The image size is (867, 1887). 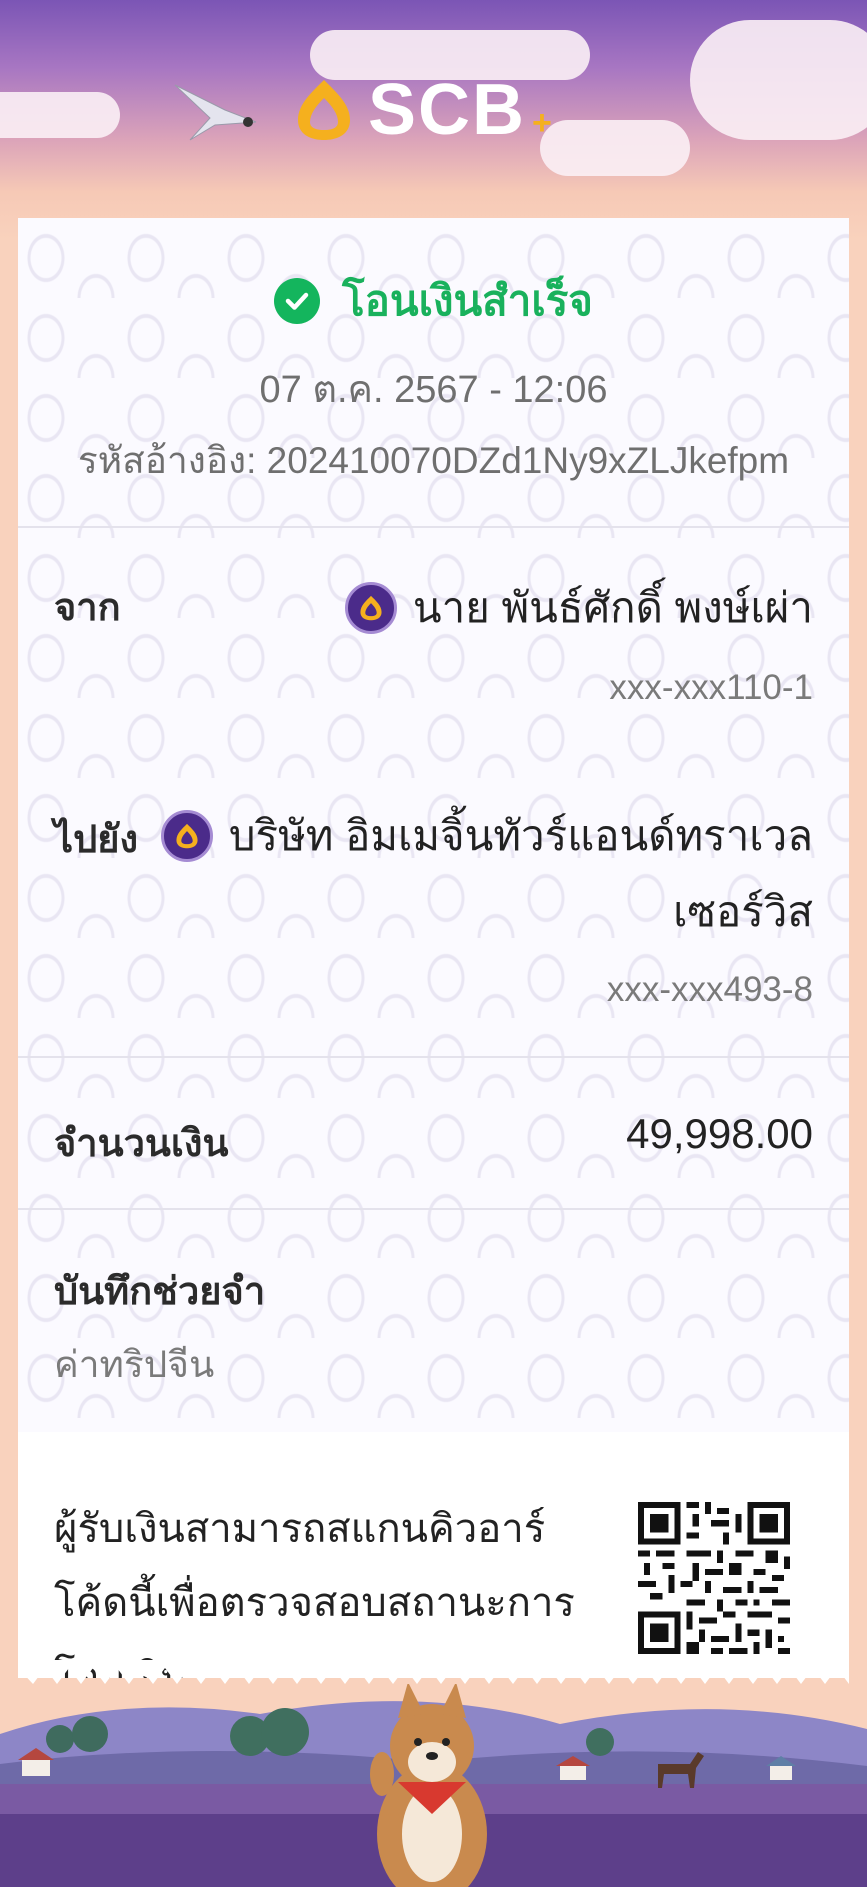 What do you see at coordinates (300, 1529) in the screenshot?
I see `qr-line1: ผู้รับเงินสามารถสแกนคิวอาร์` at bounding box center [300, 1529].